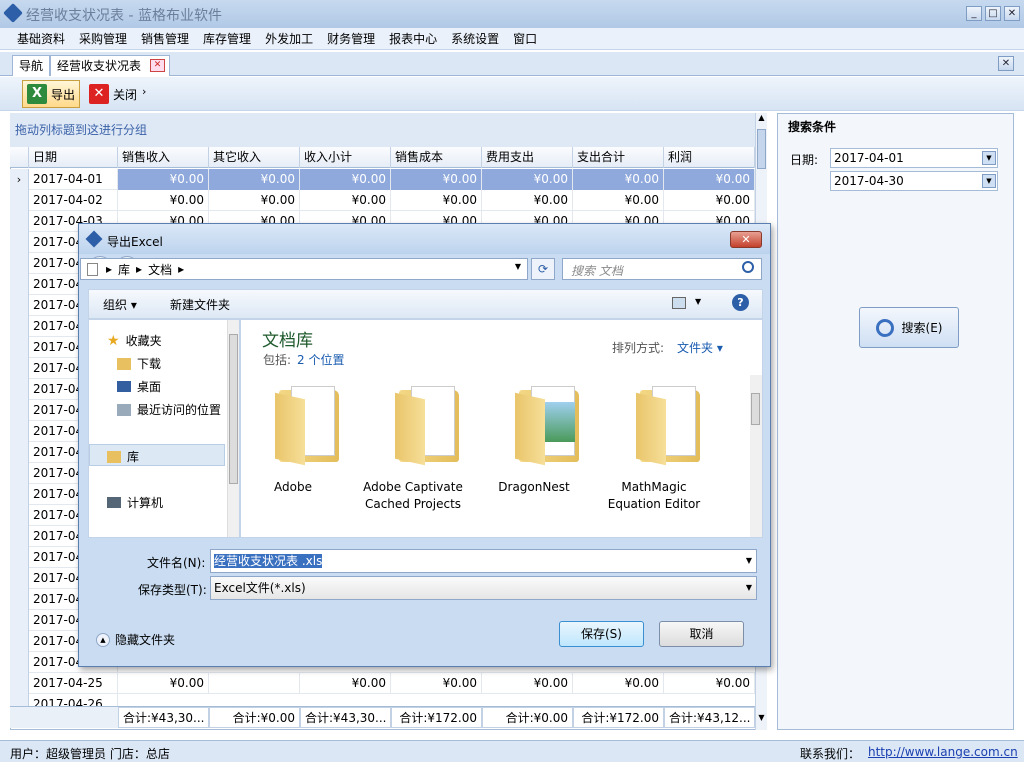 This screenshot has height=770, width=1024. What do you see at coordinates (993, 13) in the screenshot?
I see `maximize-button: □` at bounding box center [993, 13].